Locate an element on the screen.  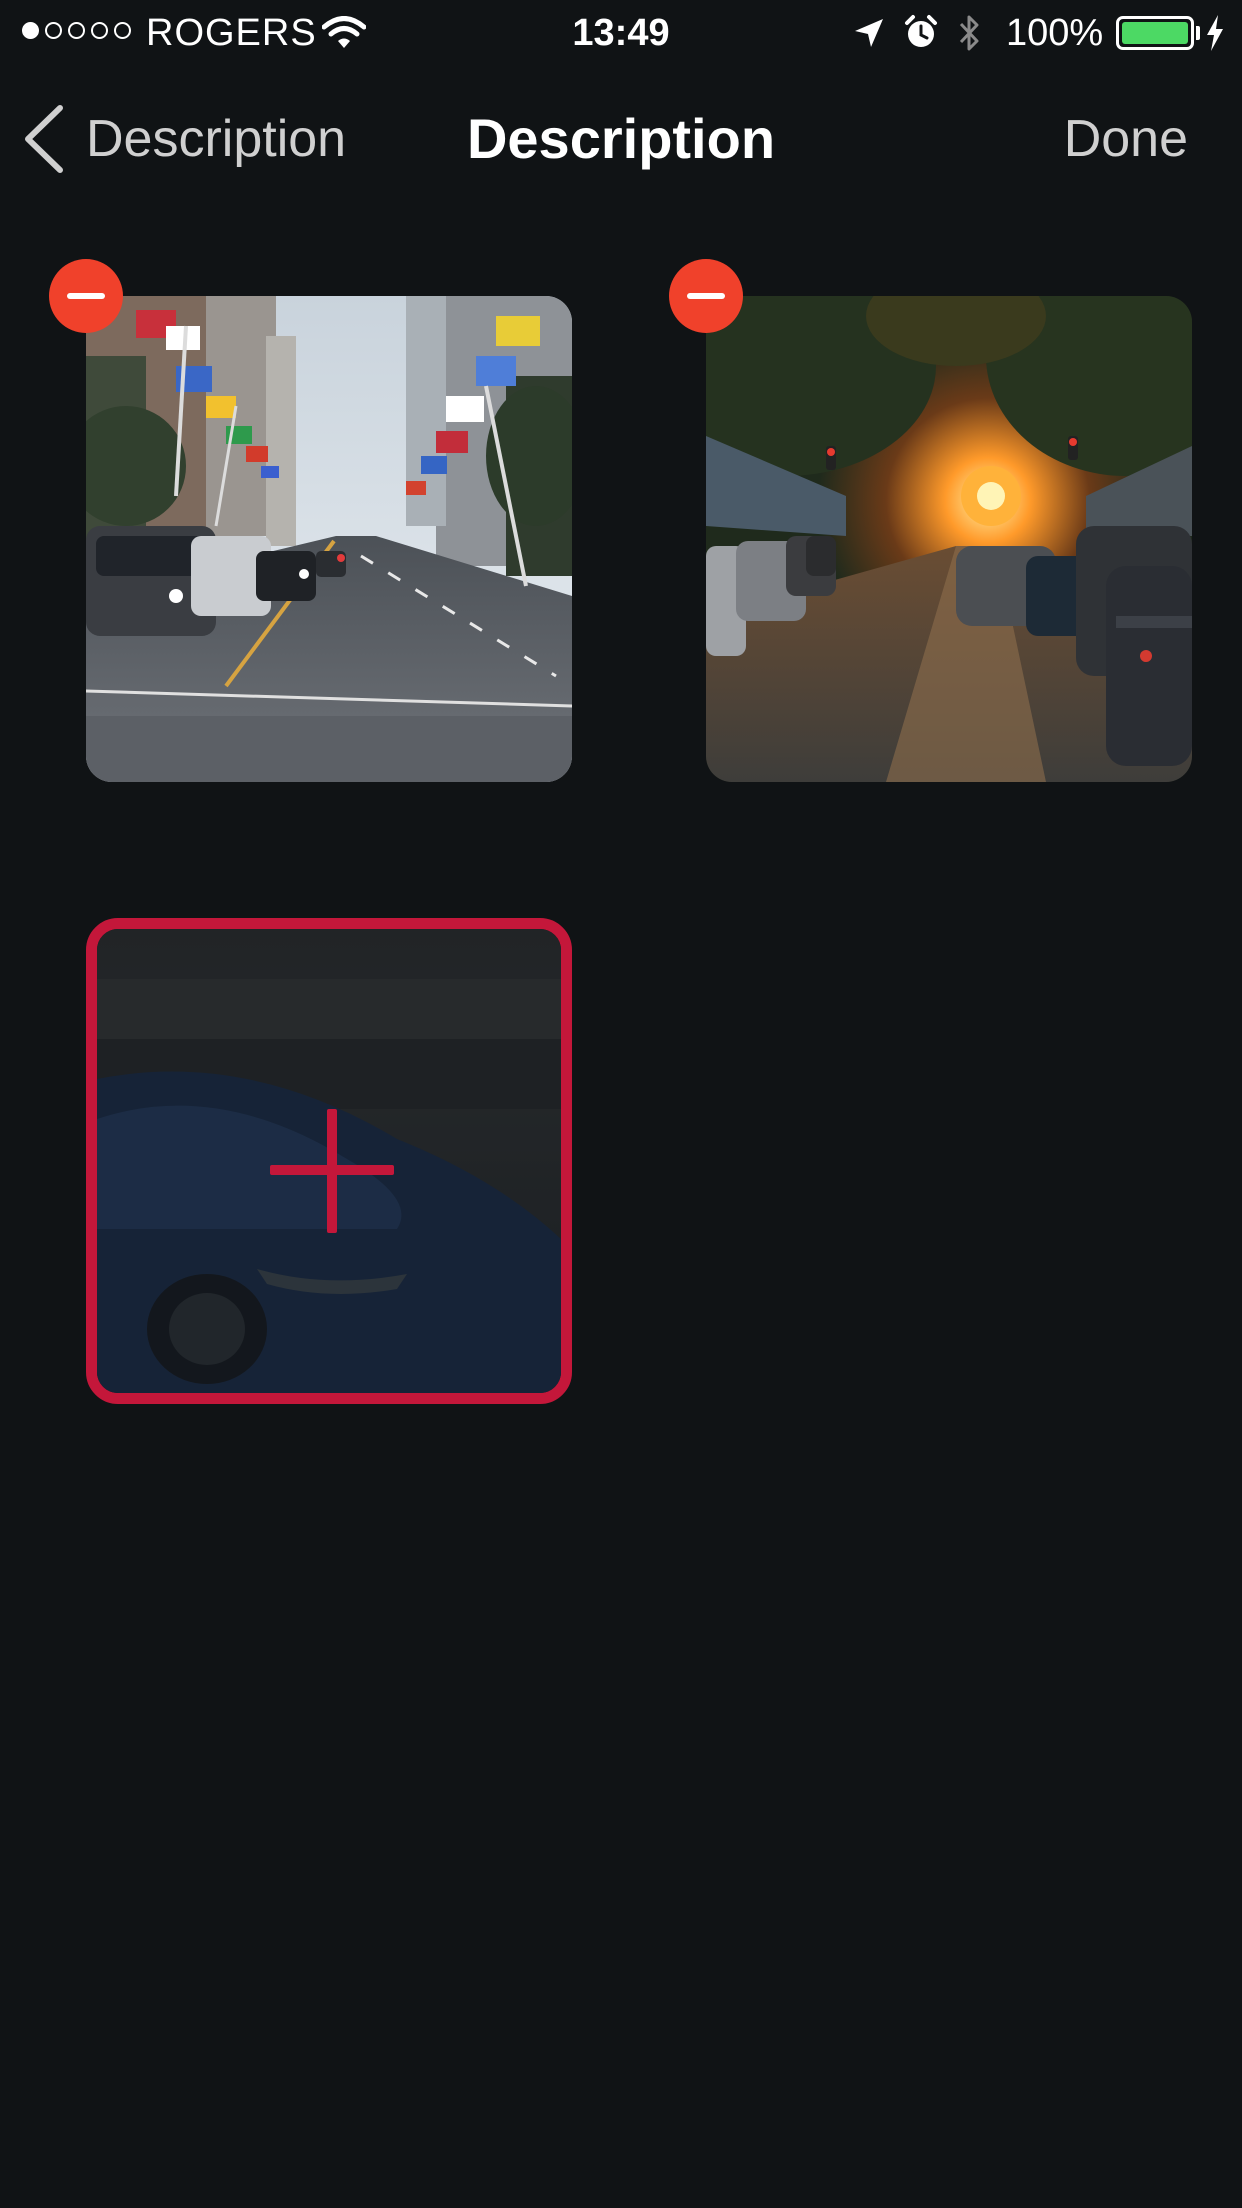
add-photo-button is located at coordinates (329, 1161).